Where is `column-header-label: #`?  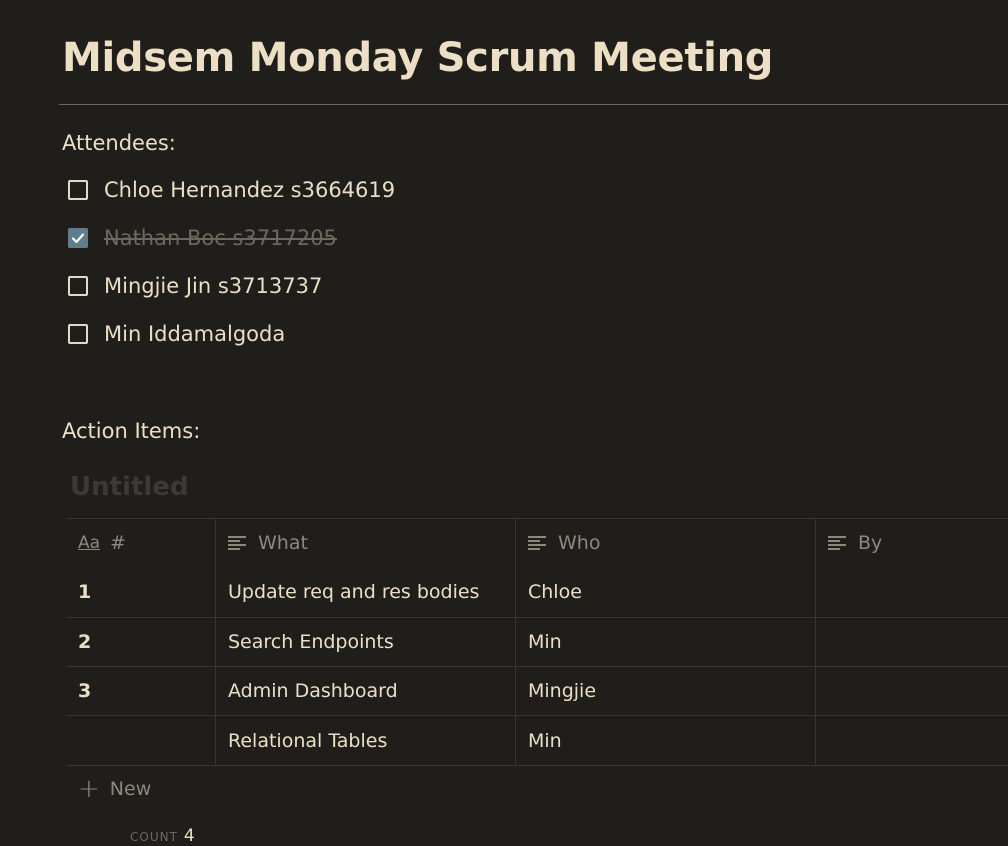
column-header-label: # is located at coordinates (118, 543).